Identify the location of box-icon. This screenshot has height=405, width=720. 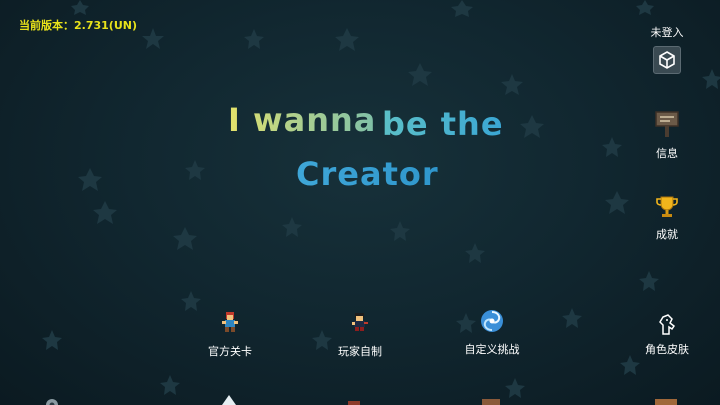
(666, 402).